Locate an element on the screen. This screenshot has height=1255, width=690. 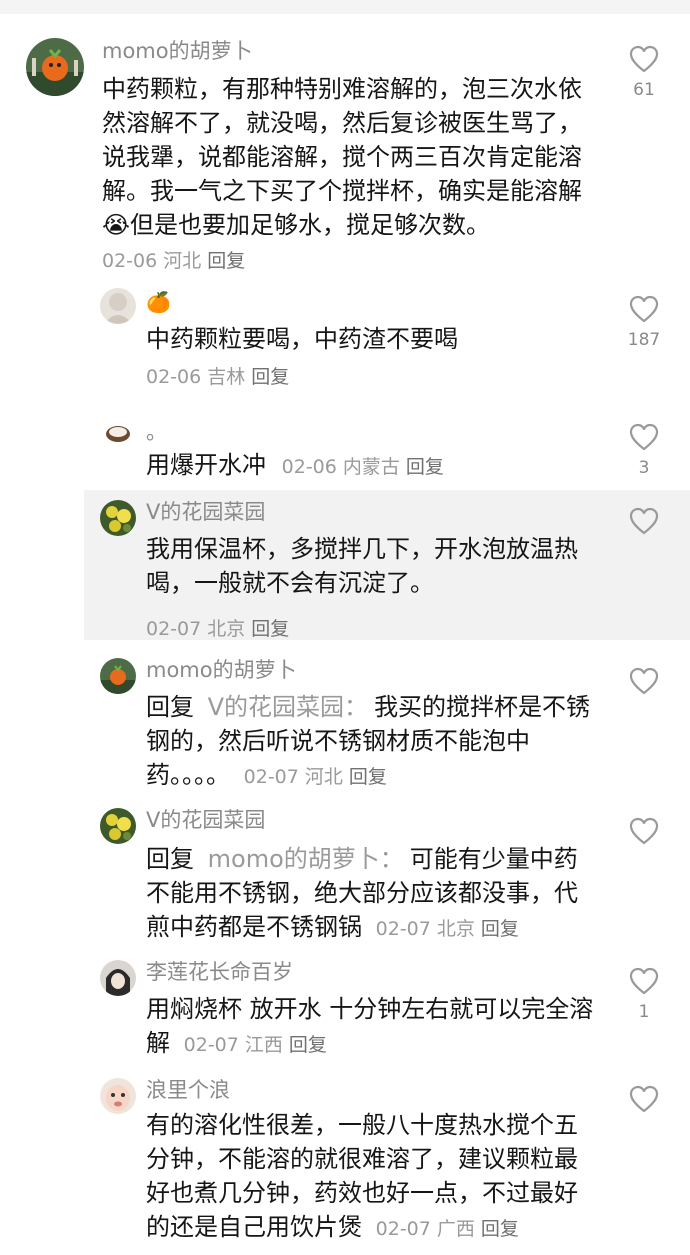
like-count: 187 is located at coordinates (644, 340).